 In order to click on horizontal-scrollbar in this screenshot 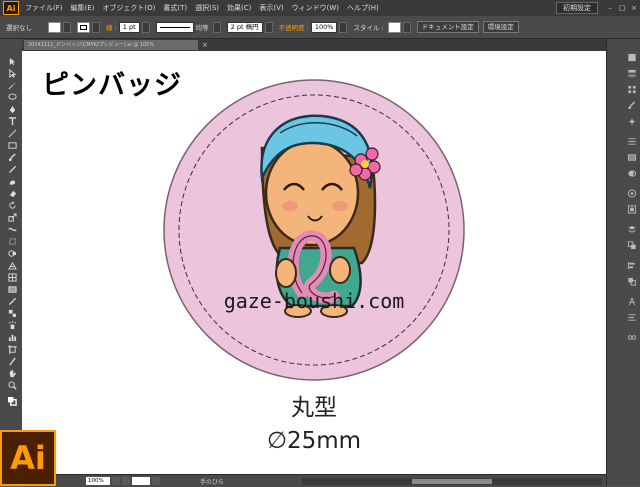, I will do `click(452, 481)`.